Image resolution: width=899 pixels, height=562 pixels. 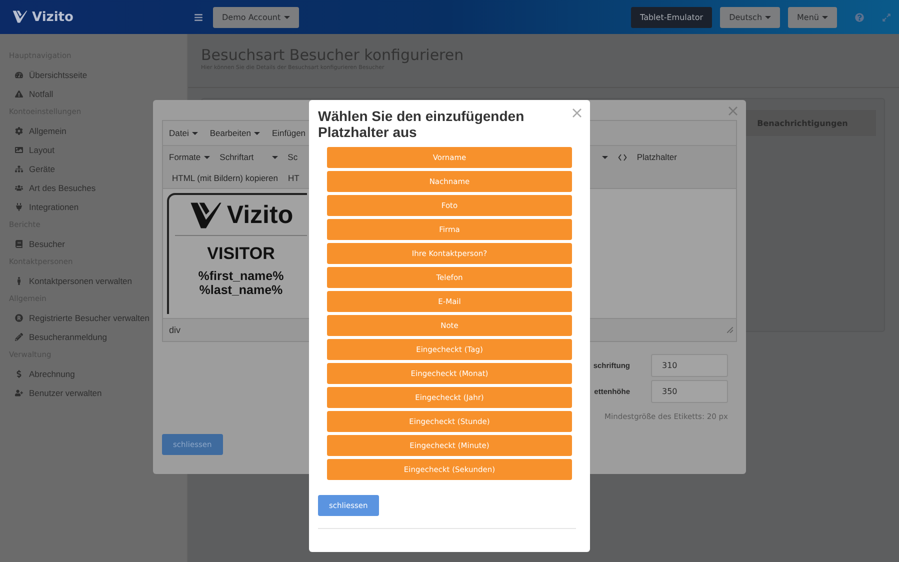 I want to click on warning-icon, so click(x=19, y=94).